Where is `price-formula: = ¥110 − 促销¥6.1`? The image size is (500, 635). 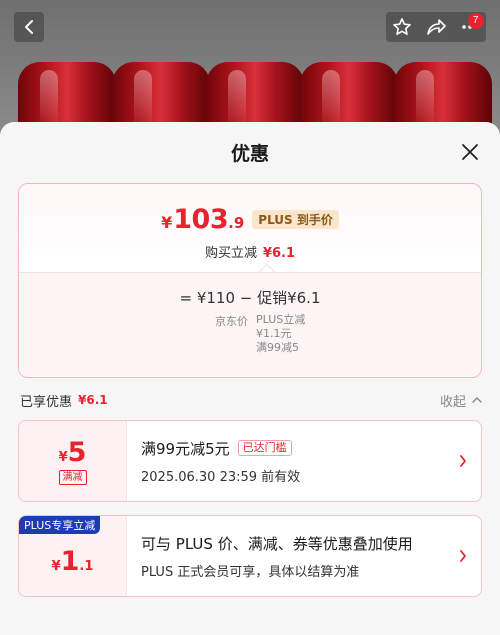
price-formula: = ¥110 − 促销¥6.1 is located at coordinates (250, 298).